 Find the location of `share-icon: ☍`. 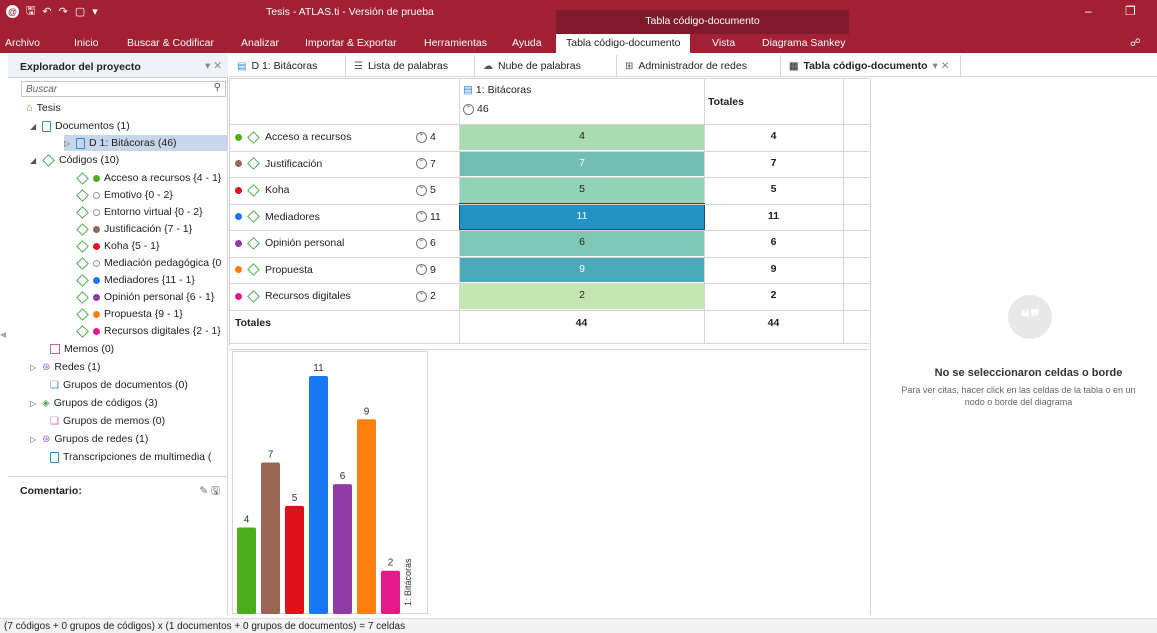

share-icon: ☍ is located at coordinates (1135, 43).